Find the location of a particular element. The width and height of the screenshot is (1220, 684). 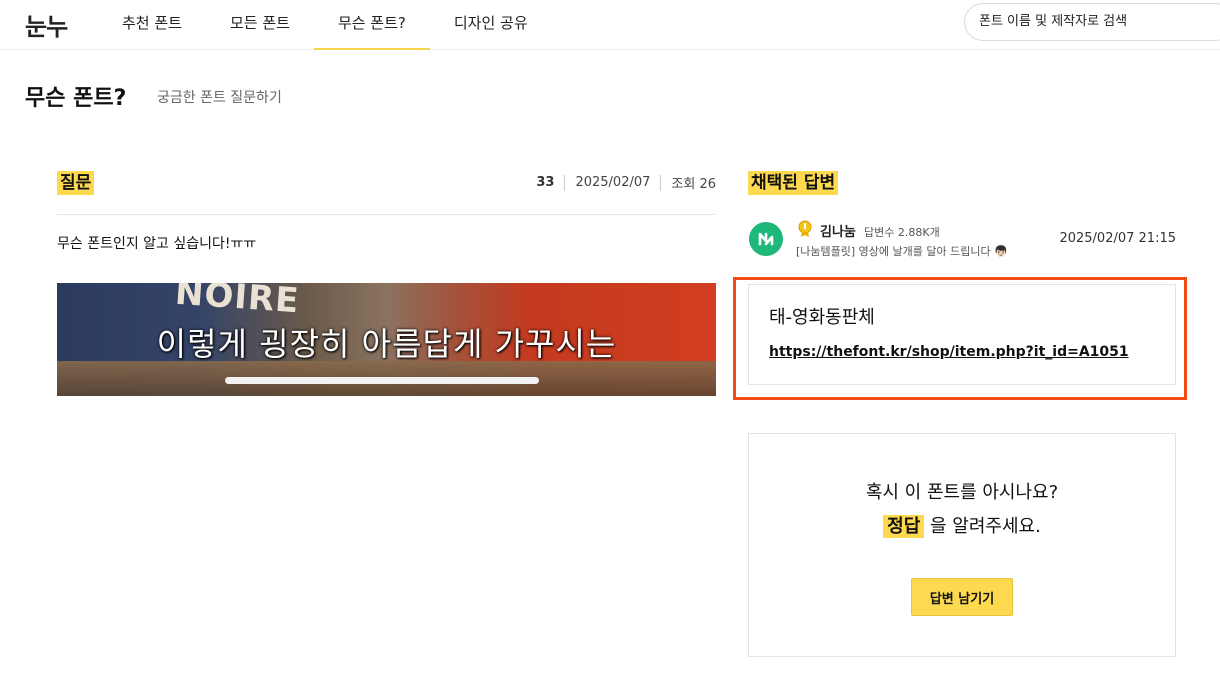

page-subtitle: 궁금한 폰트 질문하기 is located at coordinates (219, 98).